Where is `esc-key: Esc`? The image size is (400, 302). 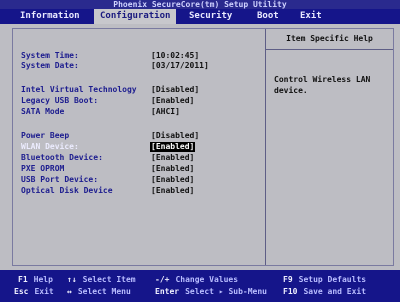 esc-key: Esc is located at coordinates (21, 291).